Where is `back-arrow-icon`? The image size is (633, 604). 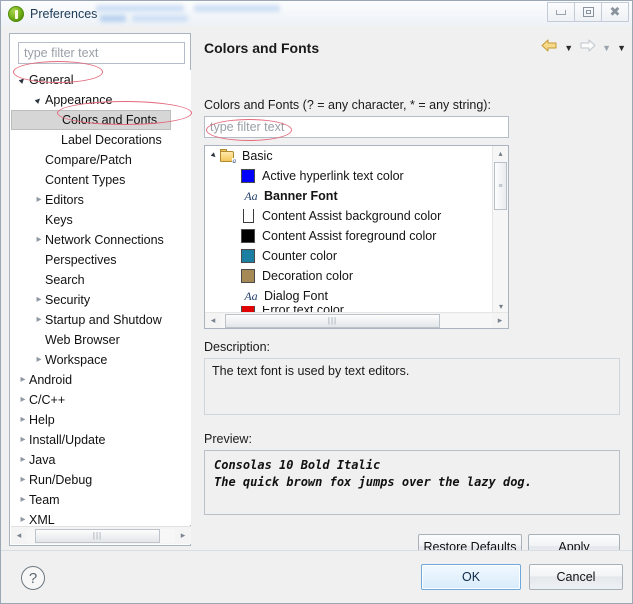
back-arrow-icon is located at coordinates (549, 48).